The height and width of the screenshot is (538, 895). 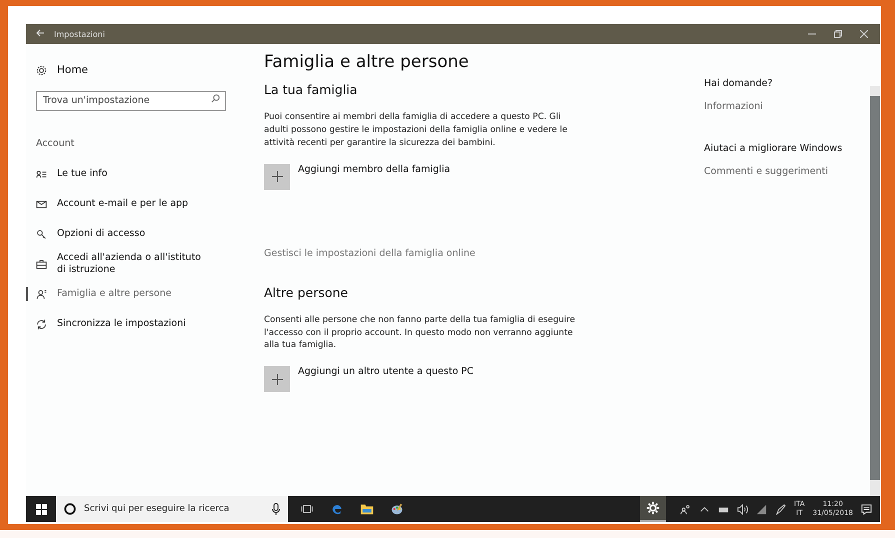 I want to click on window-title: Impostazioni, so click(x=80, y=34).